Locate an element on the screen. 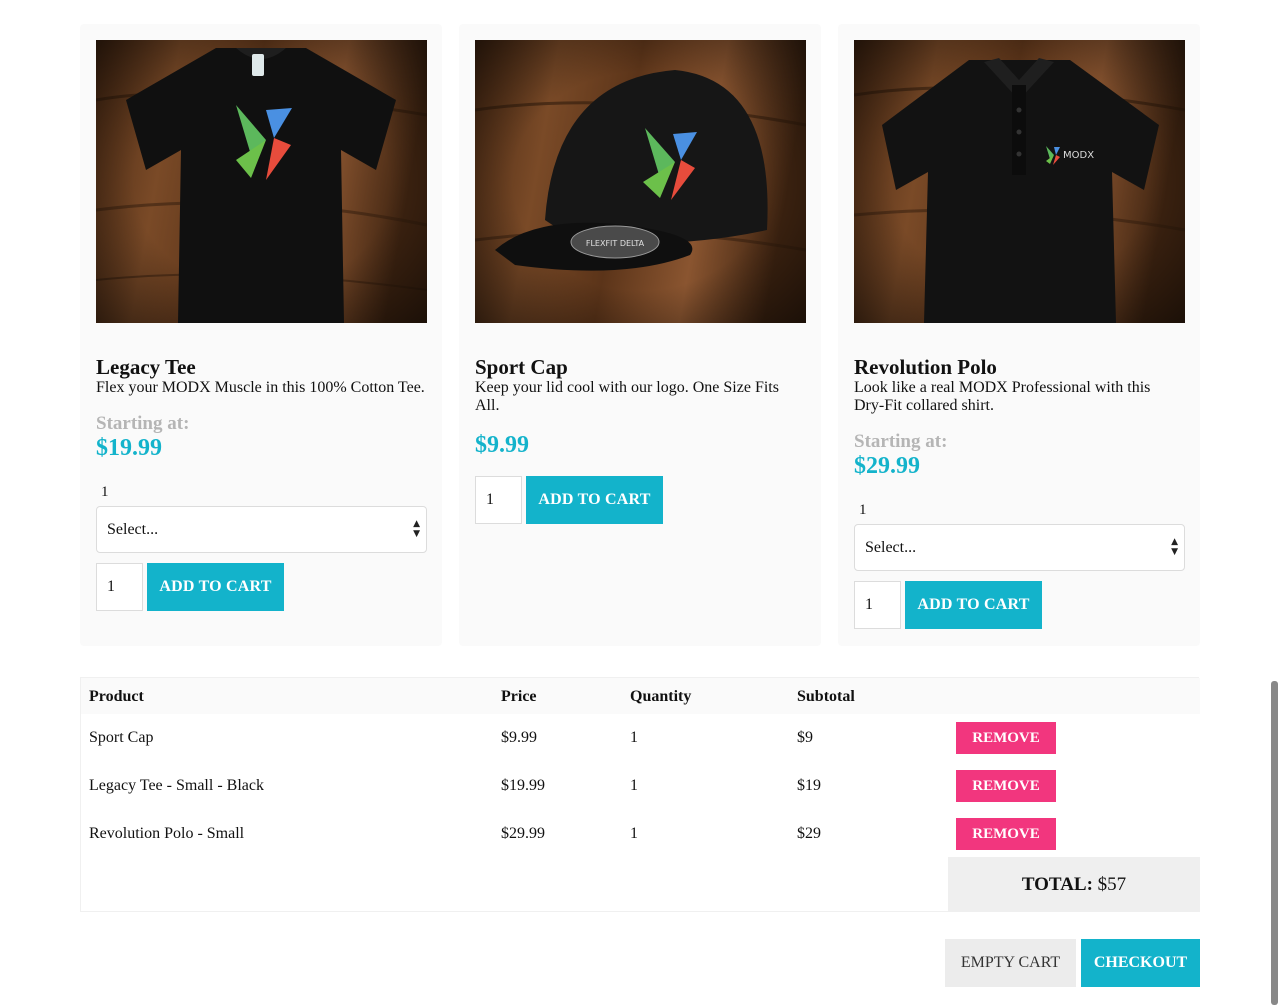 The height and width of the screenshot is (1005, 1280). cart-table-header: Product Price Quantity Subtotal is located at coordinates (640, 696).